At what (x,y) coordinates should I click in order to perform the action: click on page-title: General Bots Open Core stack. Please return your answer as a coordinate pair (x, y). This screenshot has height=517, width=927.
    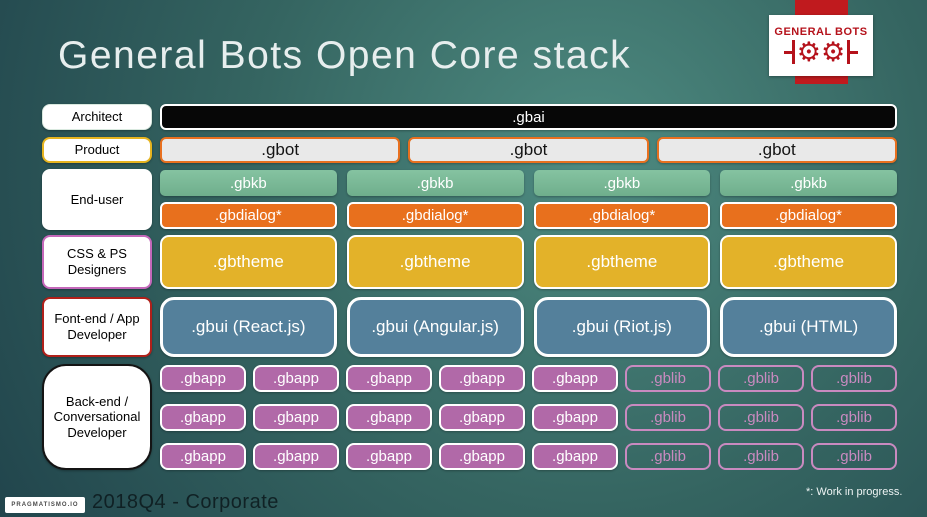
    Looking at the image, I should click on (345, 55).